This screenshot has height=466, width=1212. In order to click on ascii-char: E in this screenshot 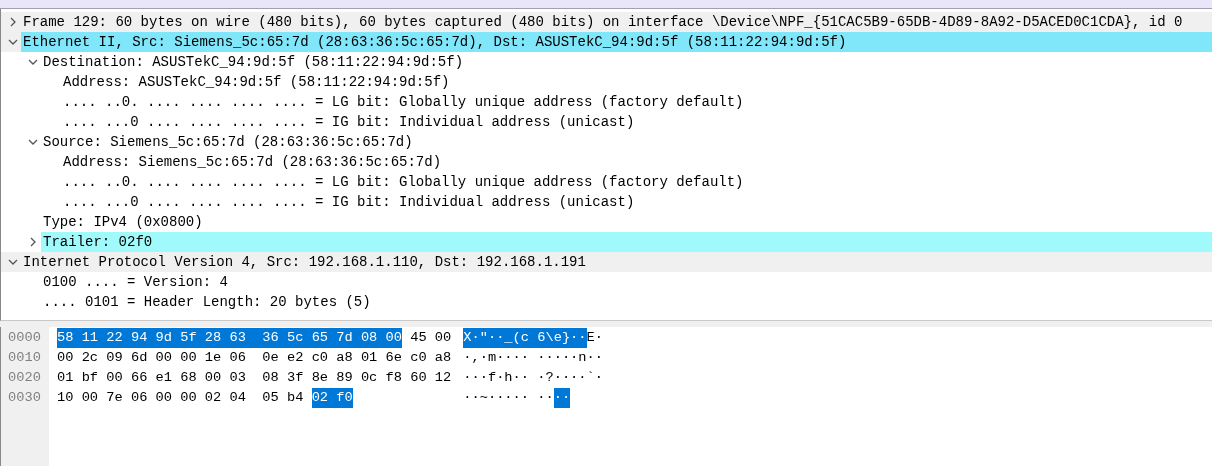, I will do `click(590, 338)`.